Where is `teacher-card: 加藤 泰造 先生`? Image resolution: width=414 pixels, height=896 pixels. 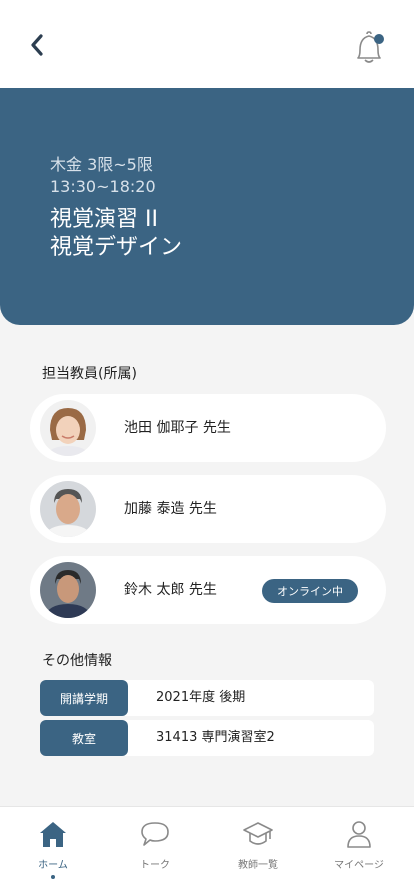 teacher-card: 加藤 泰造 先生 is located at coordinates (208, 509).